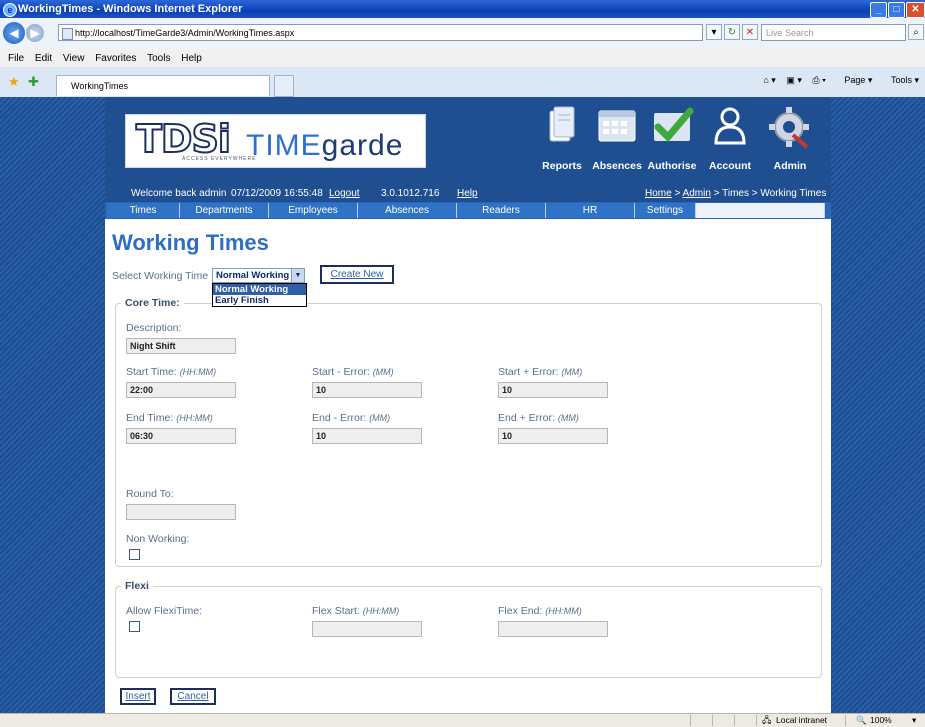  Describe the element at coordinates (158, 58) in the screenshot. I see `menu-tools: Tools` at that location.